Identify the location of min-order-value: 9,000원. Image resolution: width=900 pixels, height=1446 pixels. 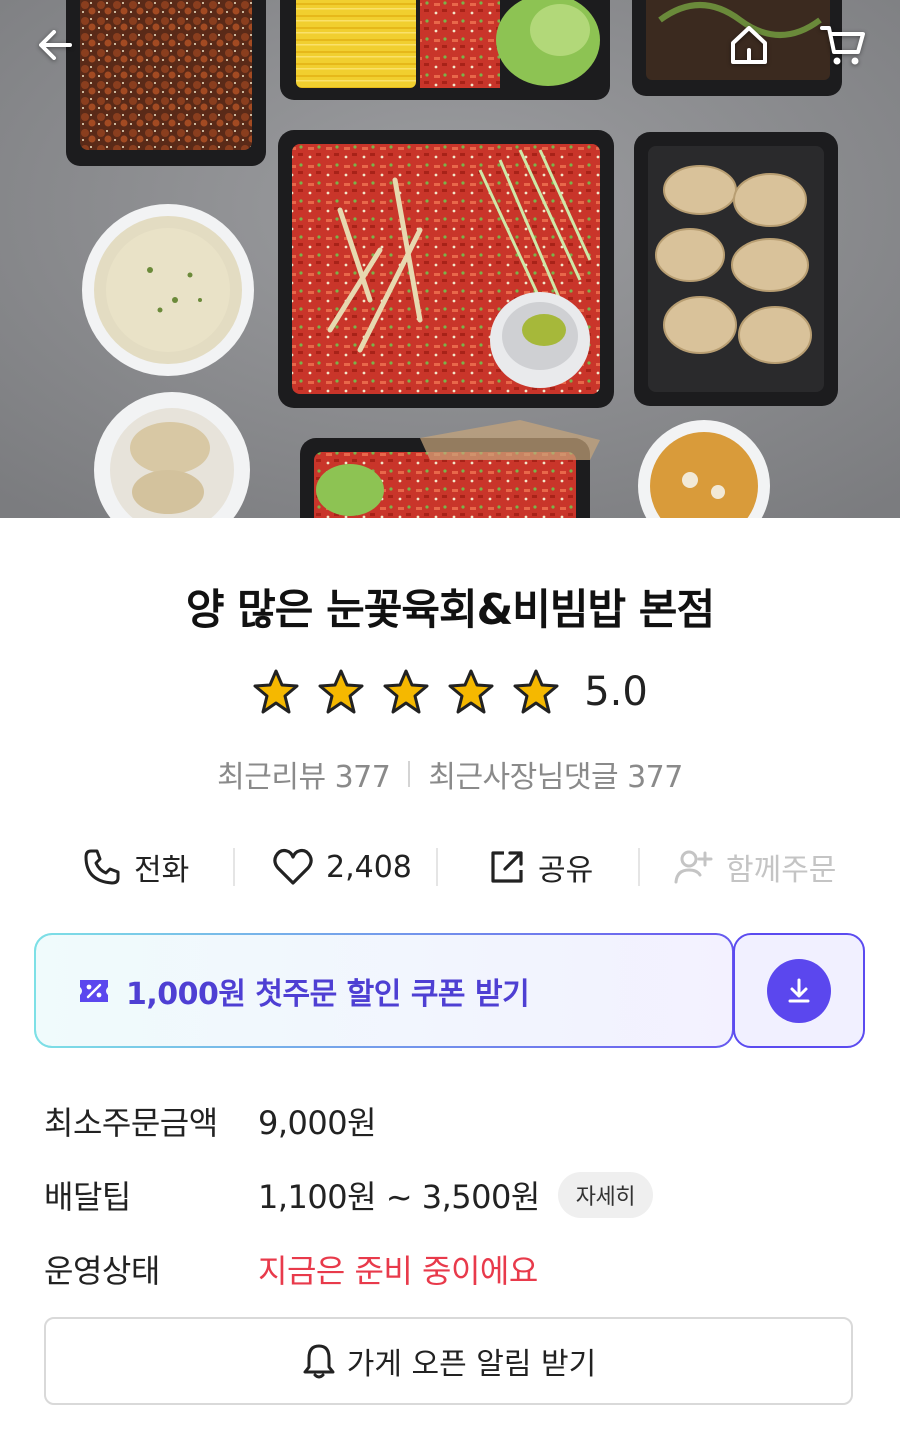
(317, 1123).